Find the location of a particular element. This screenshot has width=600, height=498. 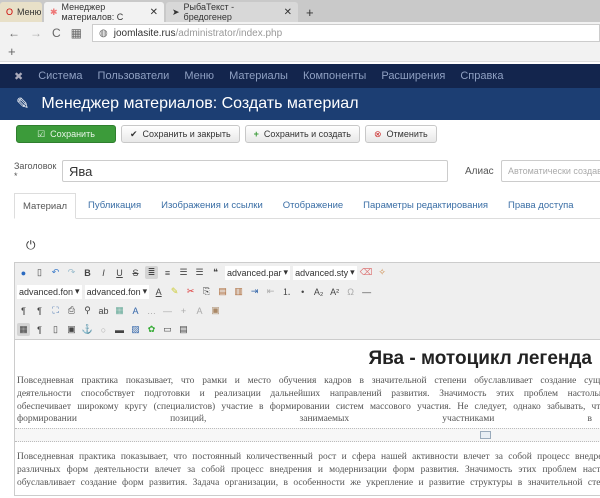

tab-editing-options: Параметры редактирования is located at coordinates (425, 206).